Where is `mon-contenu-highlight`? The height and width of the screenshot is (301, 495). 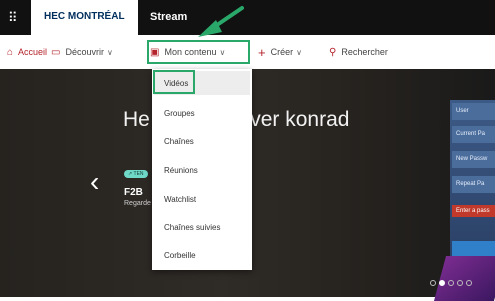
mon-contenu-highlight is located at coordinates (198, 52).